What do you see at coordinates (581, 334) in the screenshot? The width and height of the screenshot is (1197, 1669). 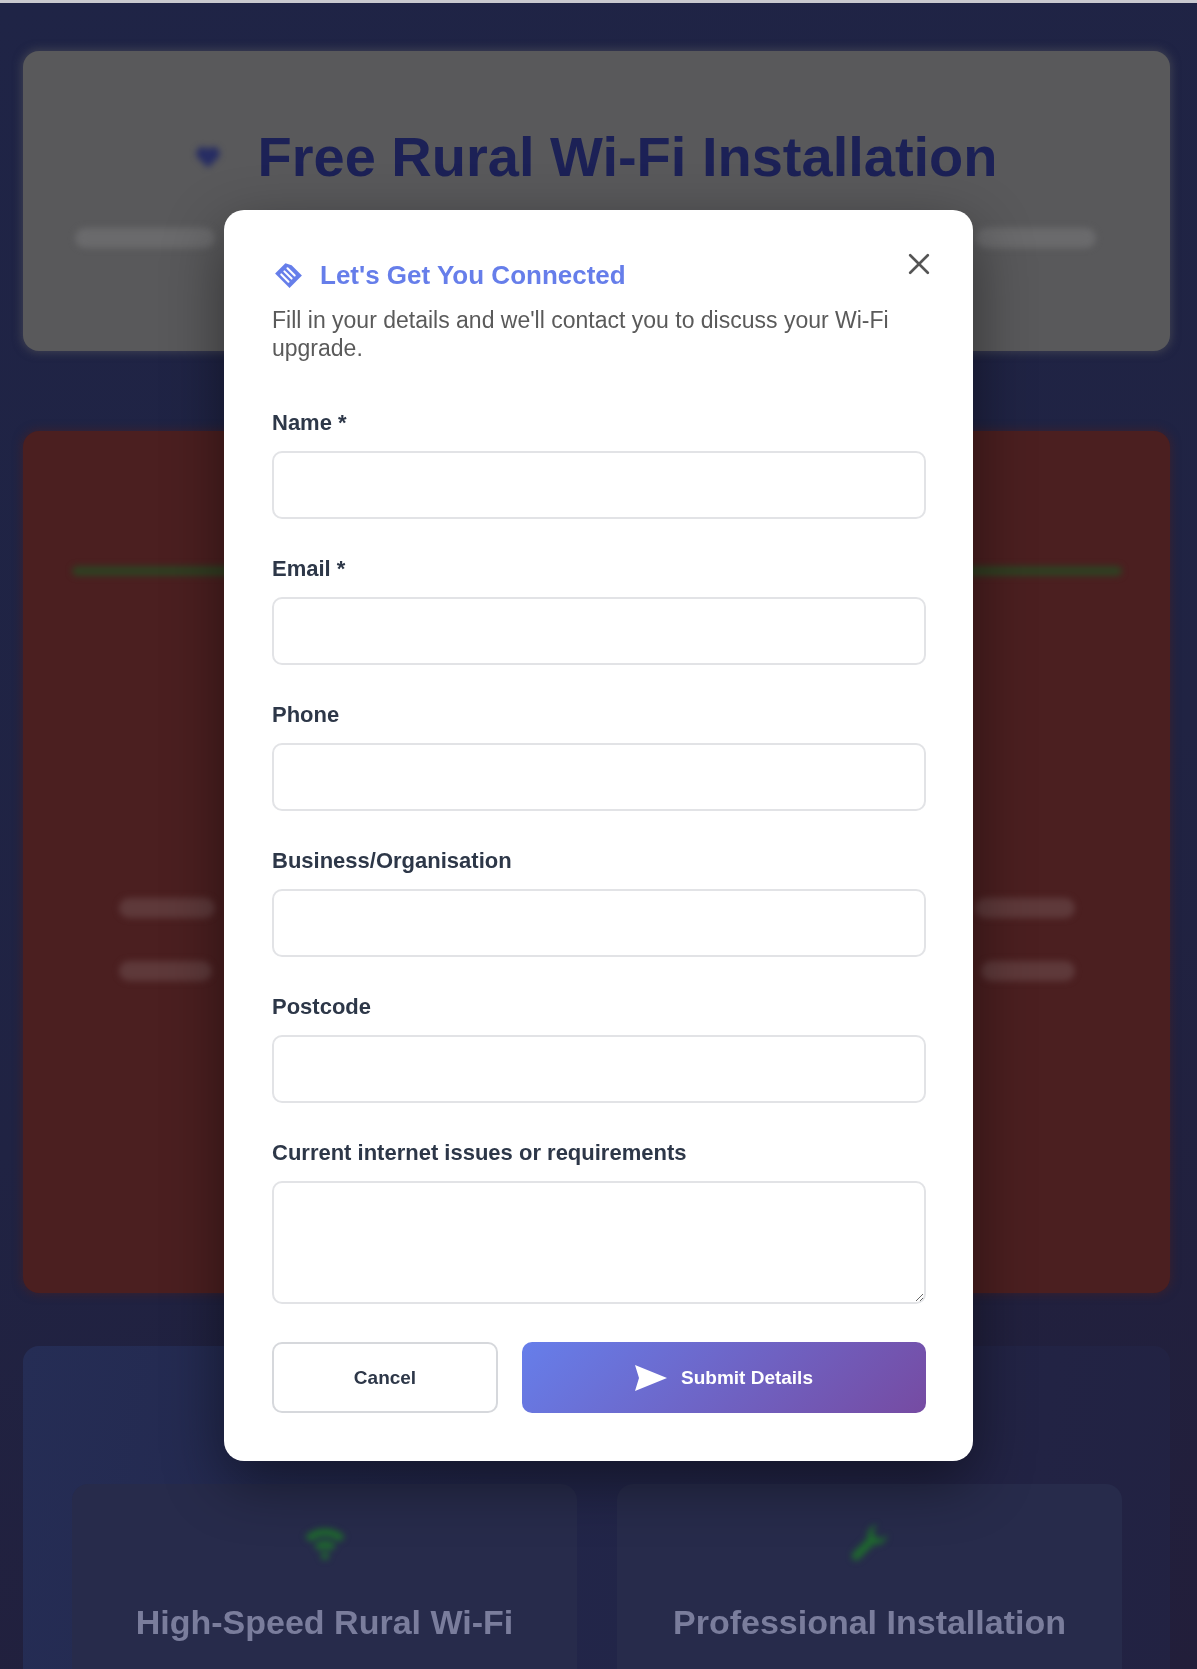 I see `modal-description: Fill in your details and we'll contact you to discuss your Wi-Fi upgrade.` at bounding box center [581, 334].